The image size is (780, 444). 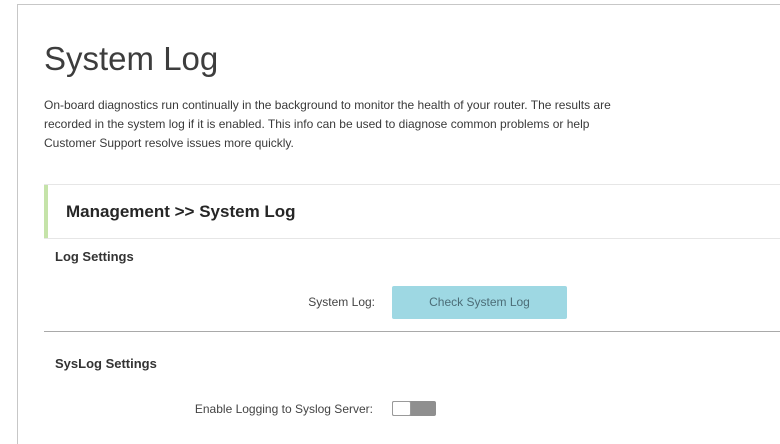 What do you see at coordinates (412, 211) in the screenshot?
I see `section-header: Management >> System Log` at bounding box center [412, 211].